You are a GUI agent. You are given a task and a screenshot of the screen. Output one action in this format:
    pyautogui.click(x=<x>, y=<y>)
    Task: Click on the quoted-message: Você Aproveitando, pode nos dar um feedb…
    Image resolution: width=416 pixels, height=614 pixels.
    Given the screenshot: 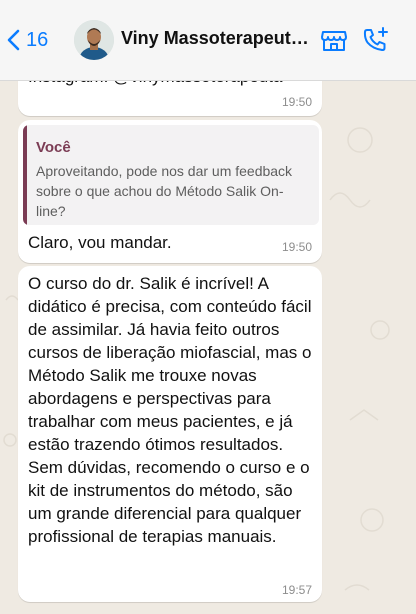 What is the action you would take?
    pyautogui.click(x=171, y=175)
    